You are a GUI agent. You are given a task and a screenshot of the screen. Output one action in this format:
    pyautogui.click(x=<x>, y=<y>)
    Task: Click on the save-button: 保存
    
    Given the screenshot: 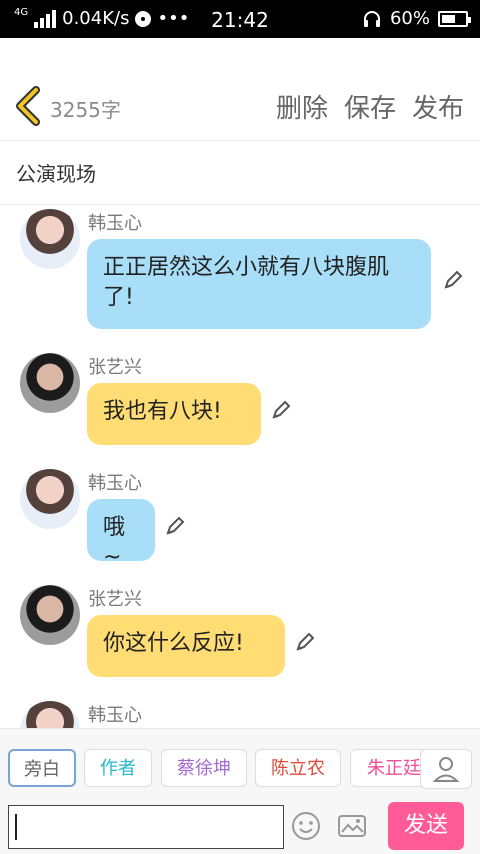 What is the action you would take?
    pyautogui.click(x=370, y=106)
    